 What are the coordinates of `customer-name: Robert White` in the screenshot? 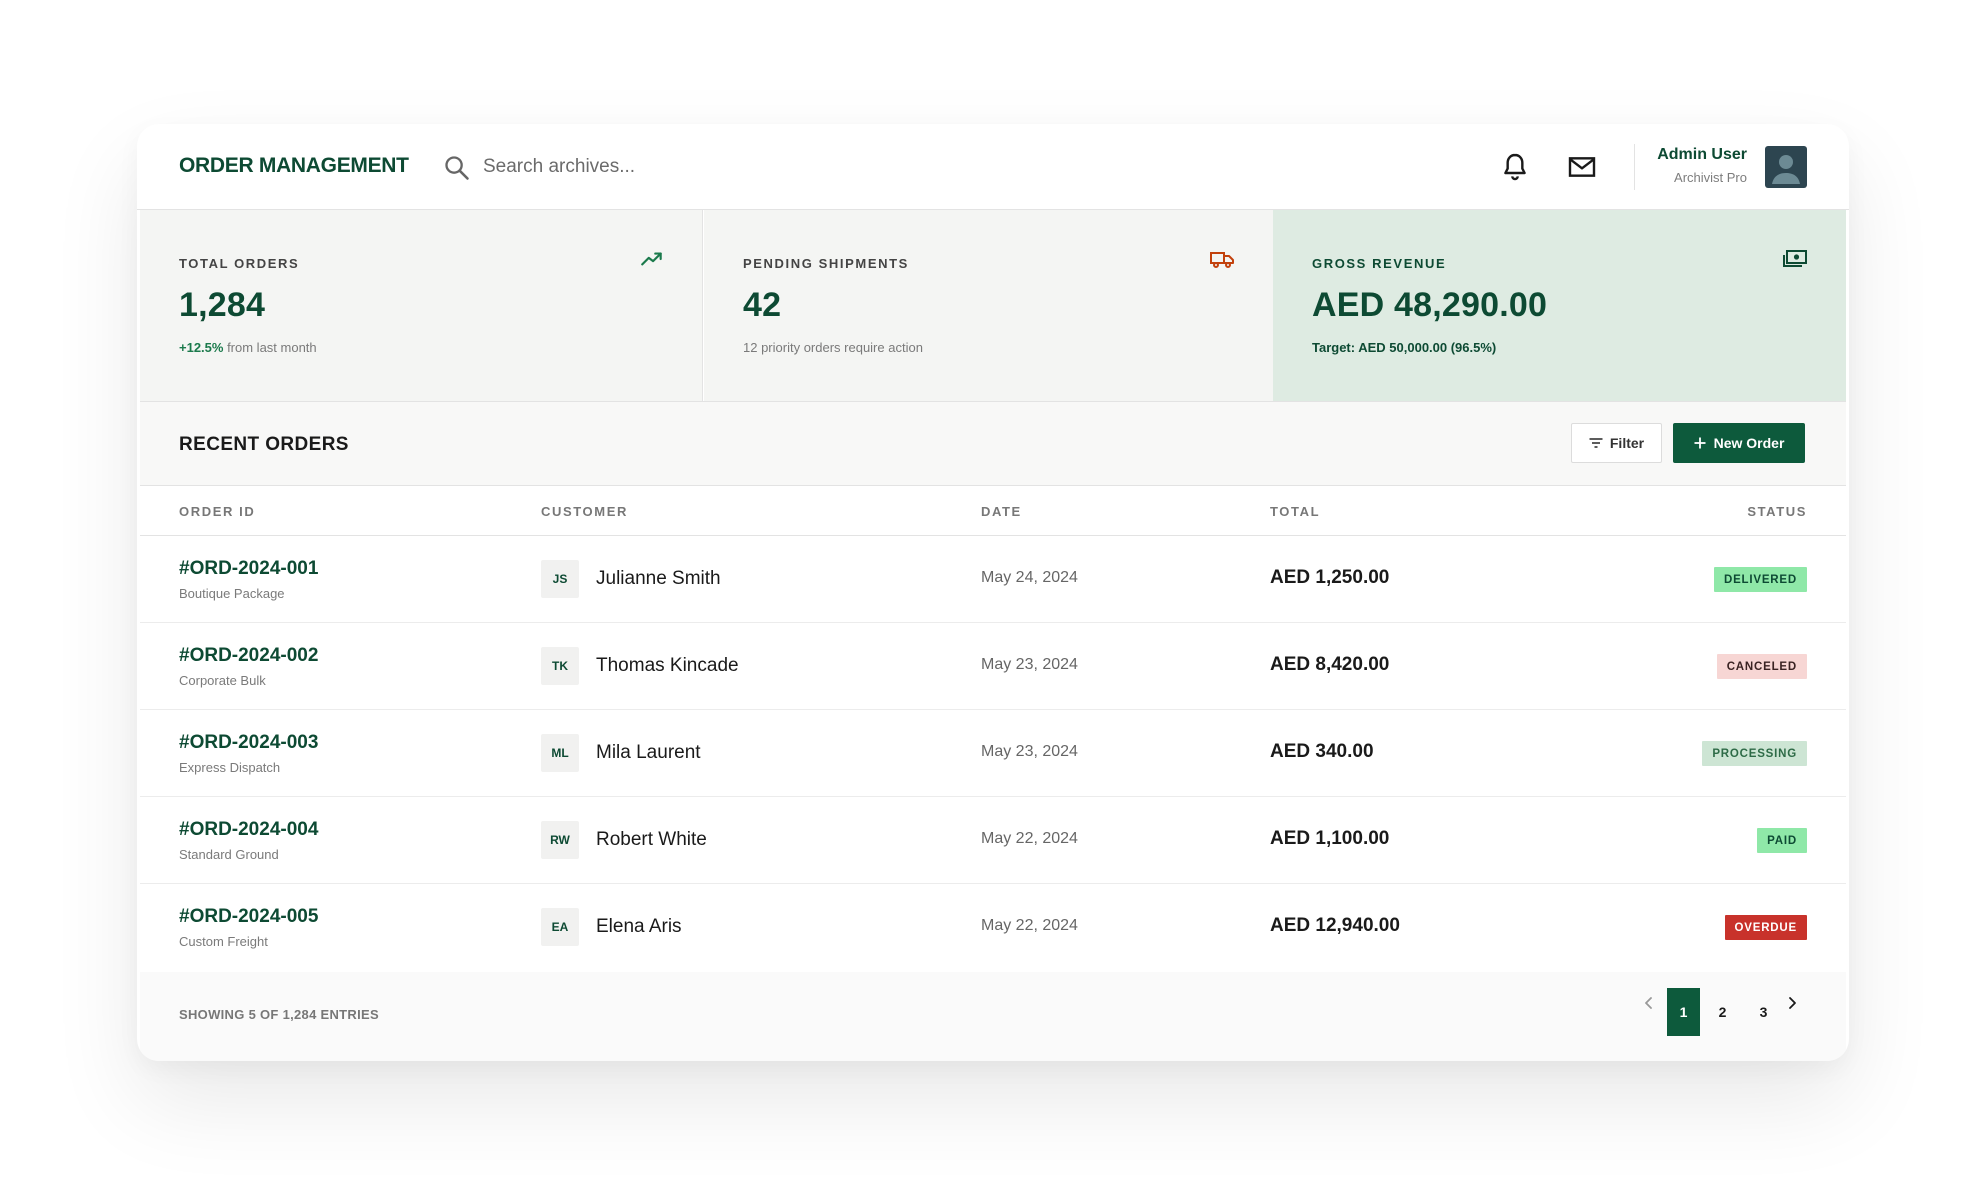 It's located at (651, 839).